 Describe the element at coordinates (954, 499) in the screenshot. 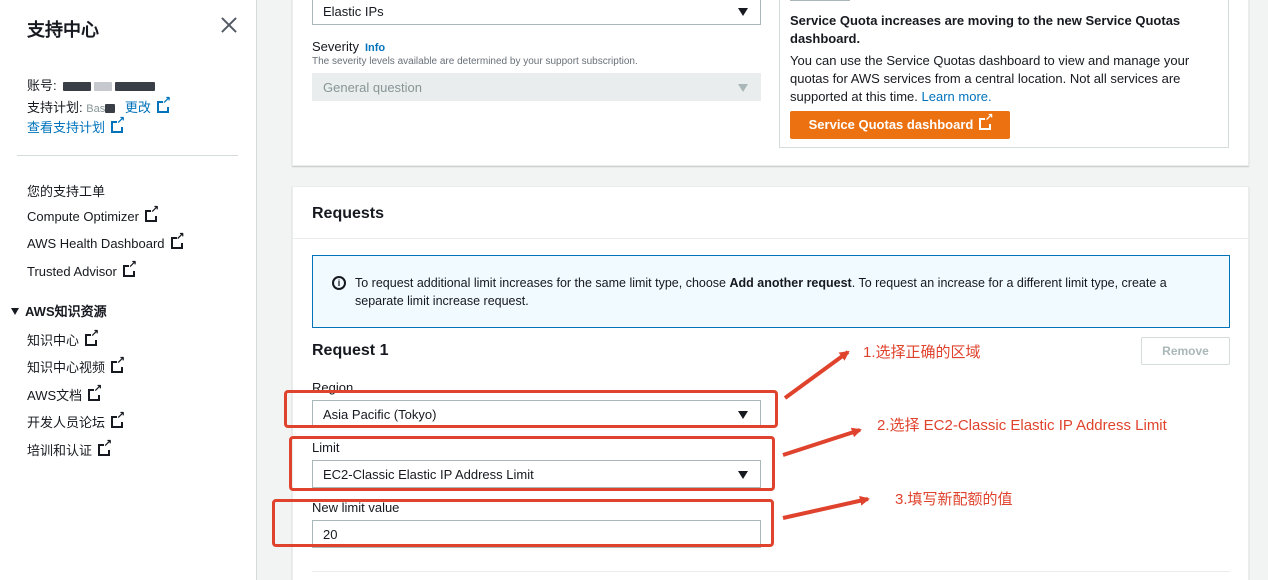

I see `annotation-step-3: 3.填写新配额的值` at that location.